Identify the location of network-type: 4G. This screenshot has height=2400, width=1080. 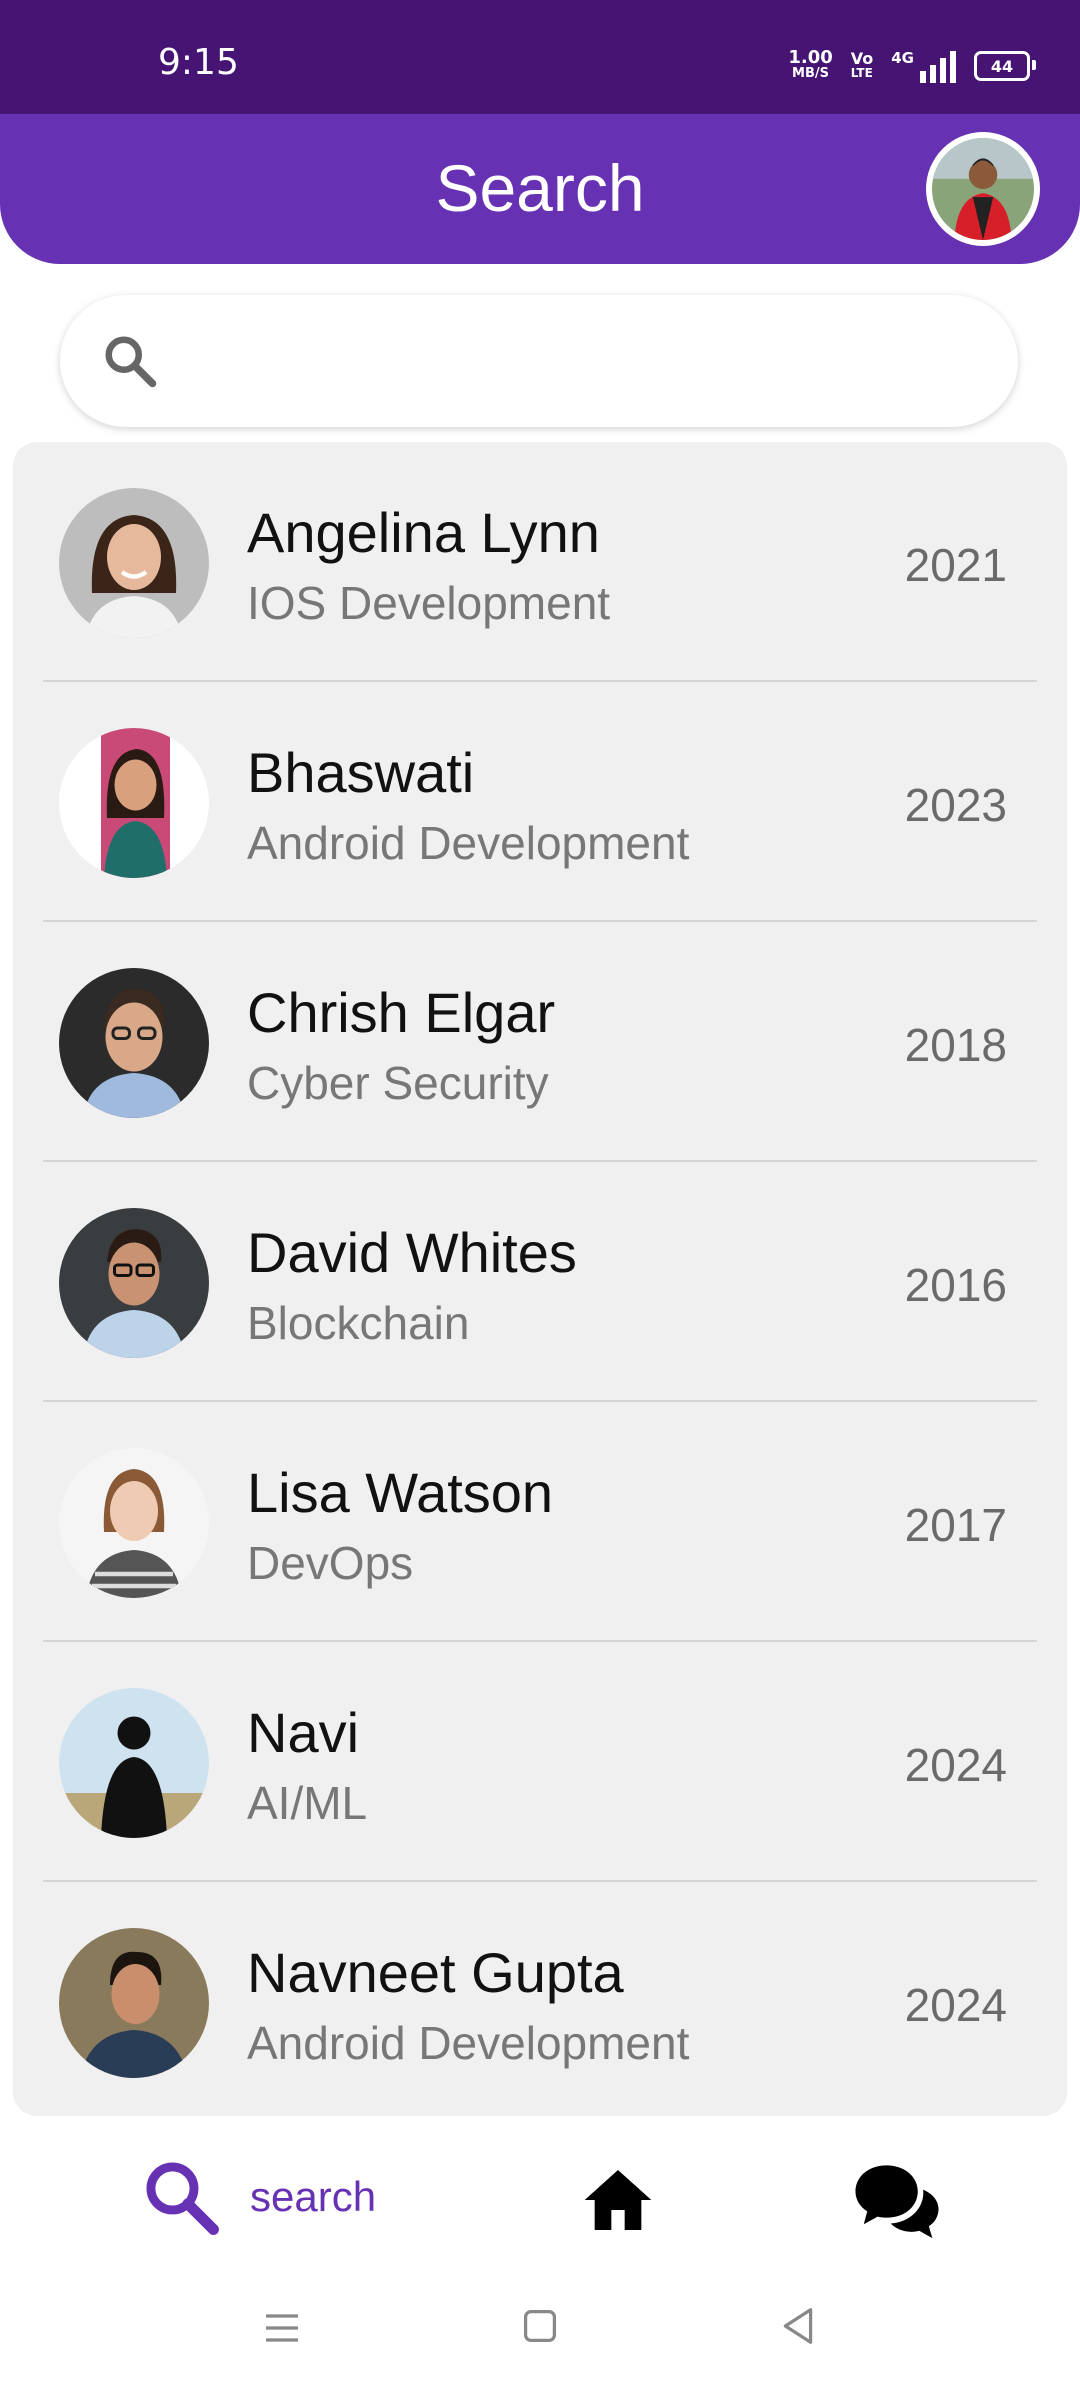
(902, 58).